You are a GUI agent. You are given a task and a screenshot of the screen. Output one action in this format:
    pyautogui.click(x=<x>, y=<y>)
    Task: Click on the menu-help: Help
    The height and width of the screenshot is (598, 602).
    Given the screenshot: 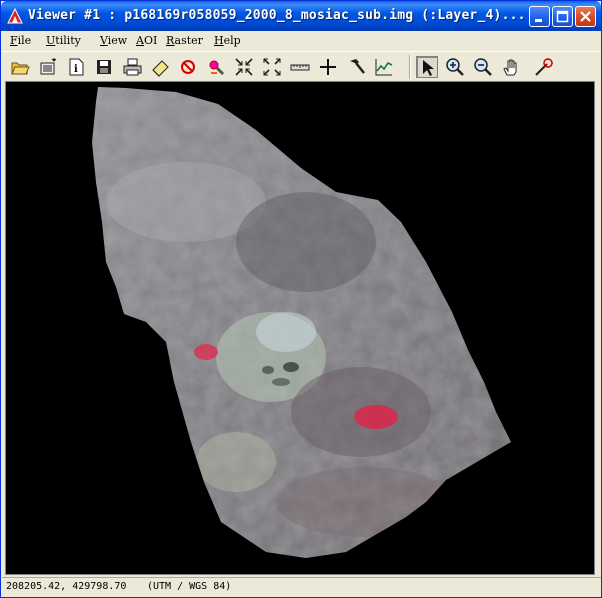 What is the action you would take?
    pyautogui.click(x=227, y=40)
    